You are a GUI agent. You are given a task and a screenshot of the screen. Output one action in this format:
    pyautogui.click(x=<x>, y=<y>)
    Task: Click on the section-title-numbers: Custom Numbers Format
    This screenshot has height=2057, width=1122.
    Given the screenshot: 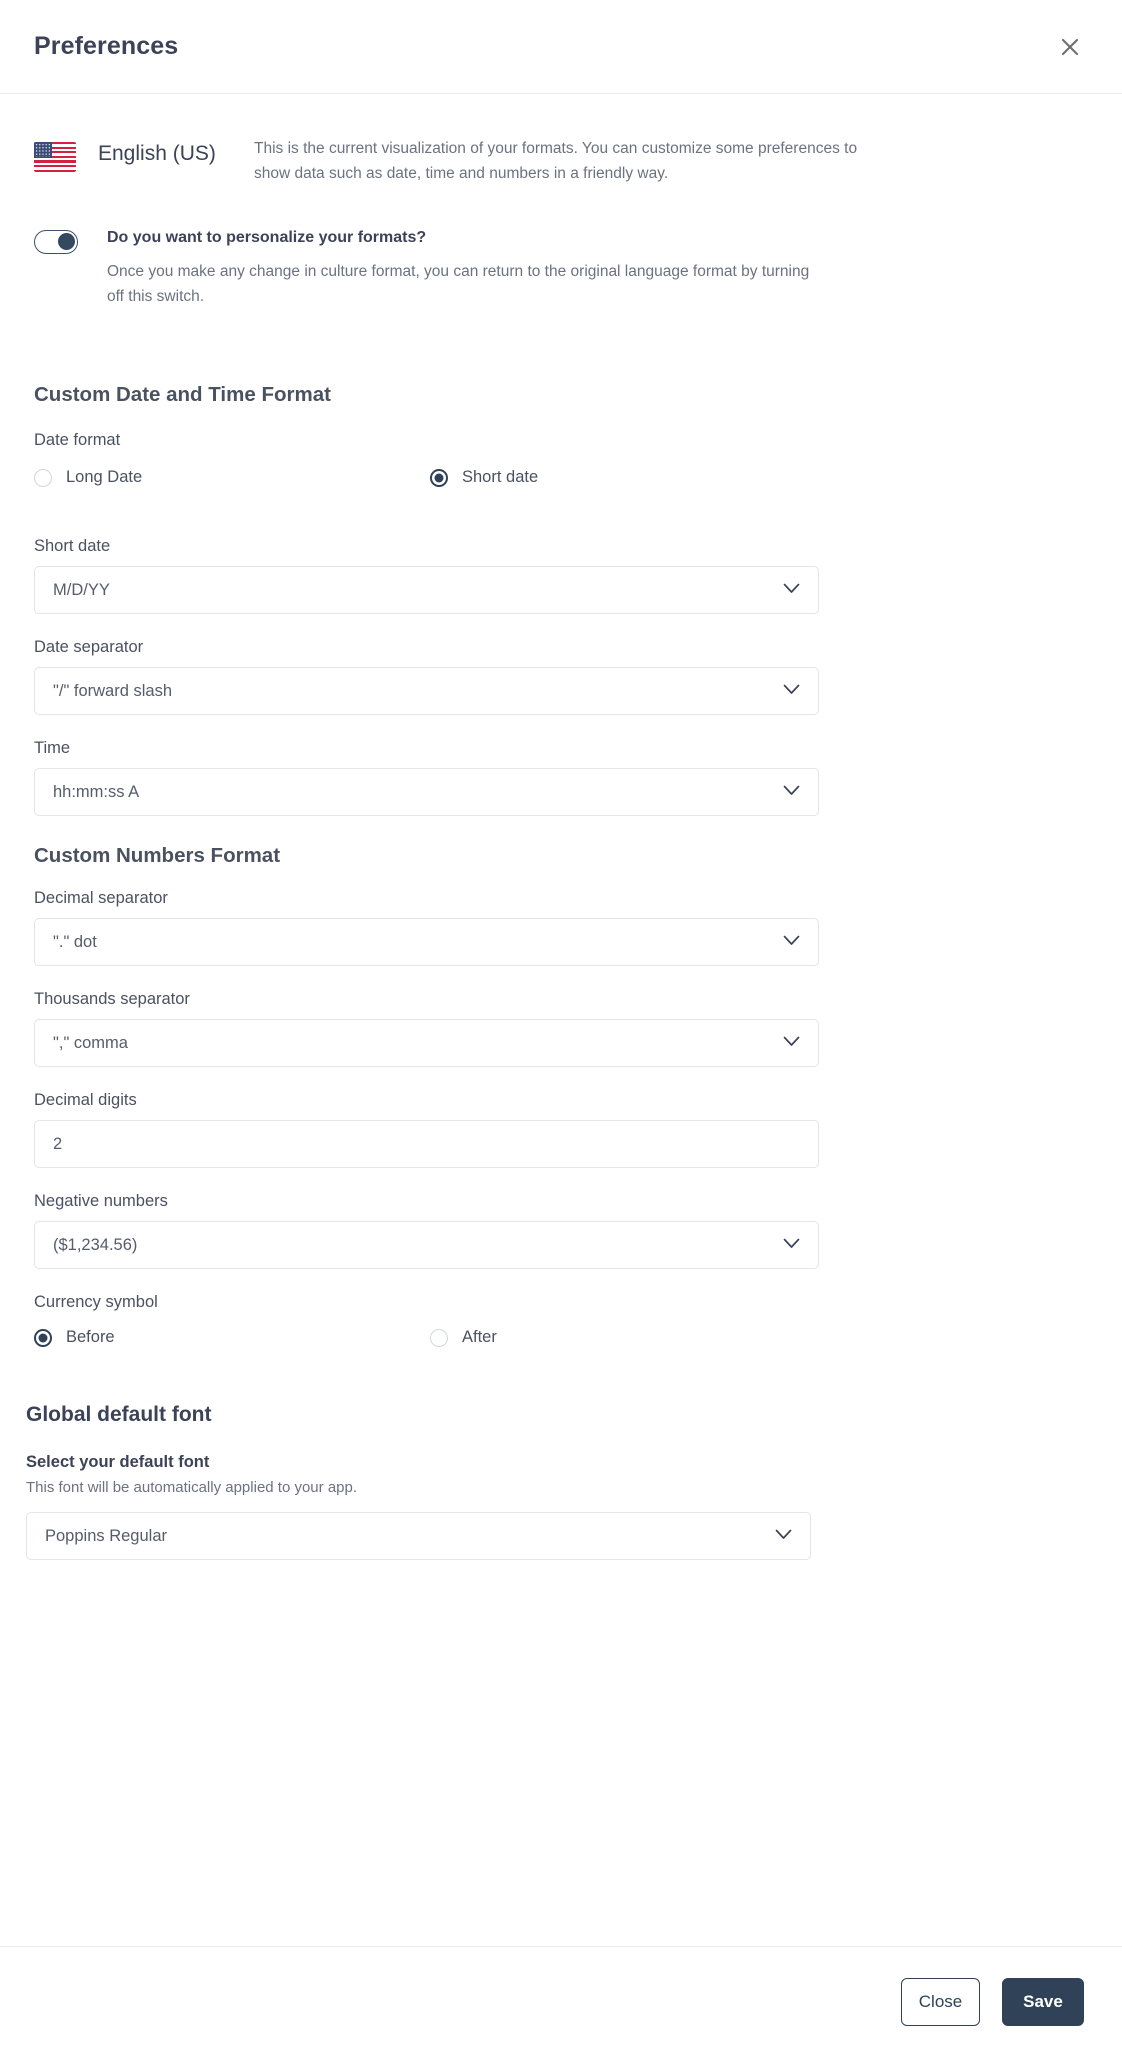 What is the action you would take?
    pyautogui.click(x=157, y=855)
    